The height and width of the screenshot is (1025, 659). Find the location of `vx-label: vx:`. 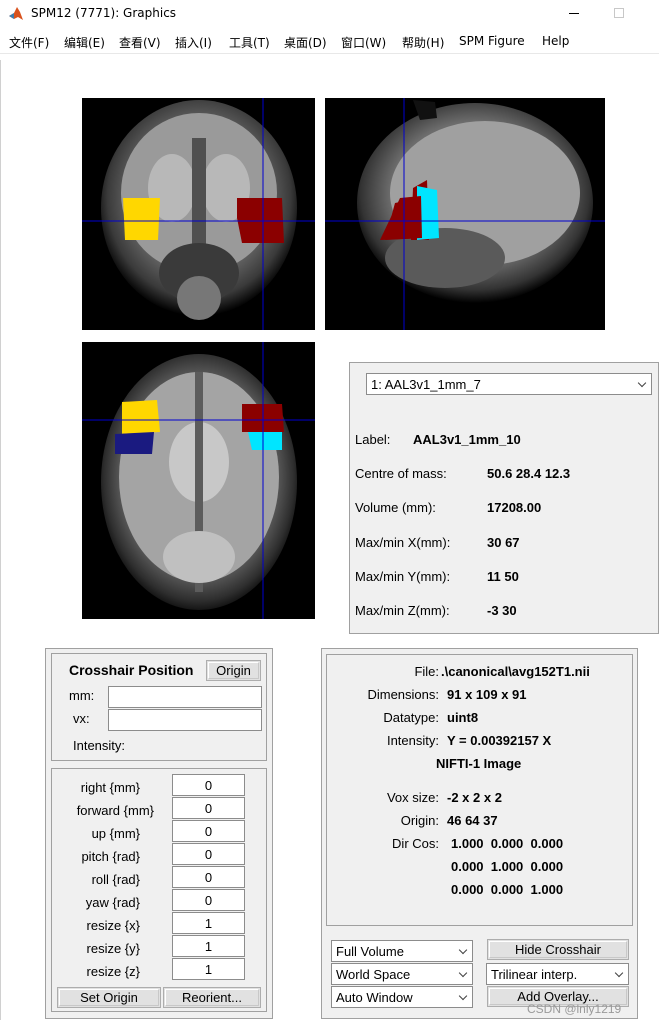

vx-label: vx: is located at coordinates (81, 718).